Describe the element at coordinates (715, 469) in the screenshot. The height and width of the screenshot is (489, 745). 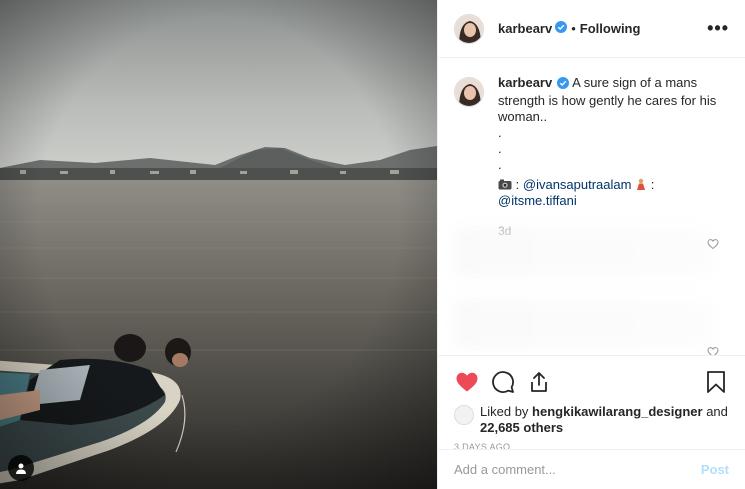
I see `post-comment-button: Post` at that location.